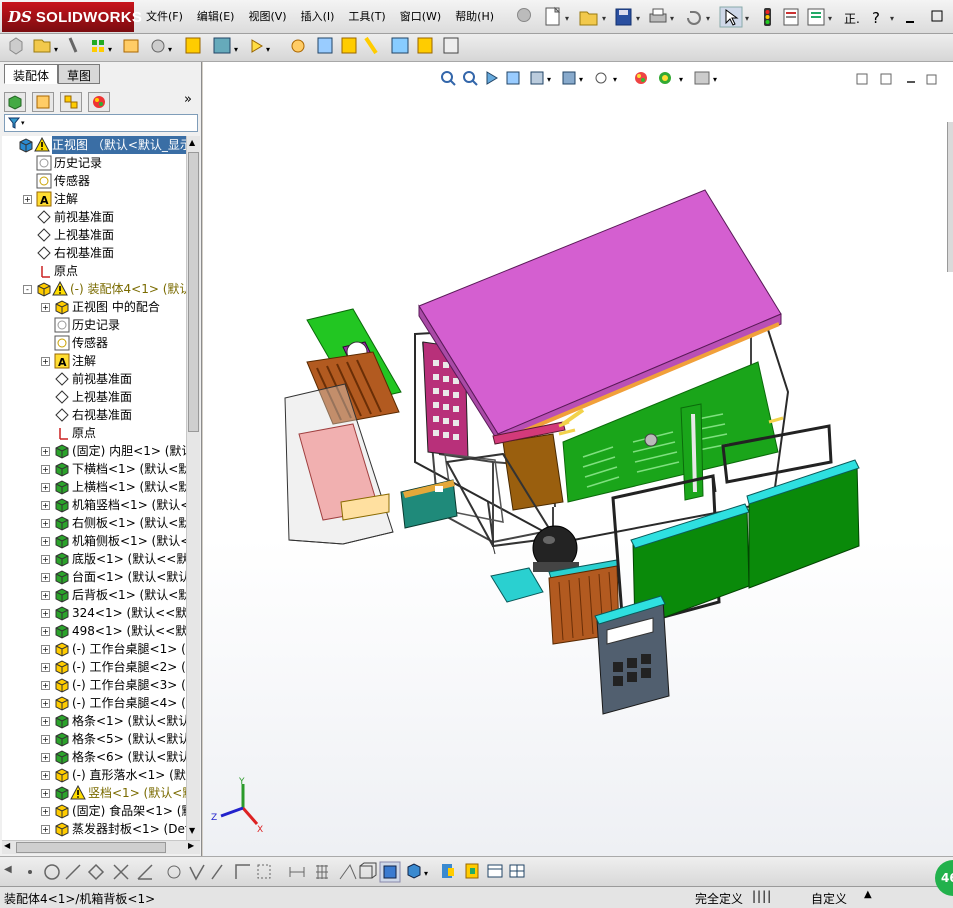  What do you see at coordinates (8, 869) in the screenshot?
I see `toolbar-left-arrow-icon: ◀` at bounding box center [8, 869].